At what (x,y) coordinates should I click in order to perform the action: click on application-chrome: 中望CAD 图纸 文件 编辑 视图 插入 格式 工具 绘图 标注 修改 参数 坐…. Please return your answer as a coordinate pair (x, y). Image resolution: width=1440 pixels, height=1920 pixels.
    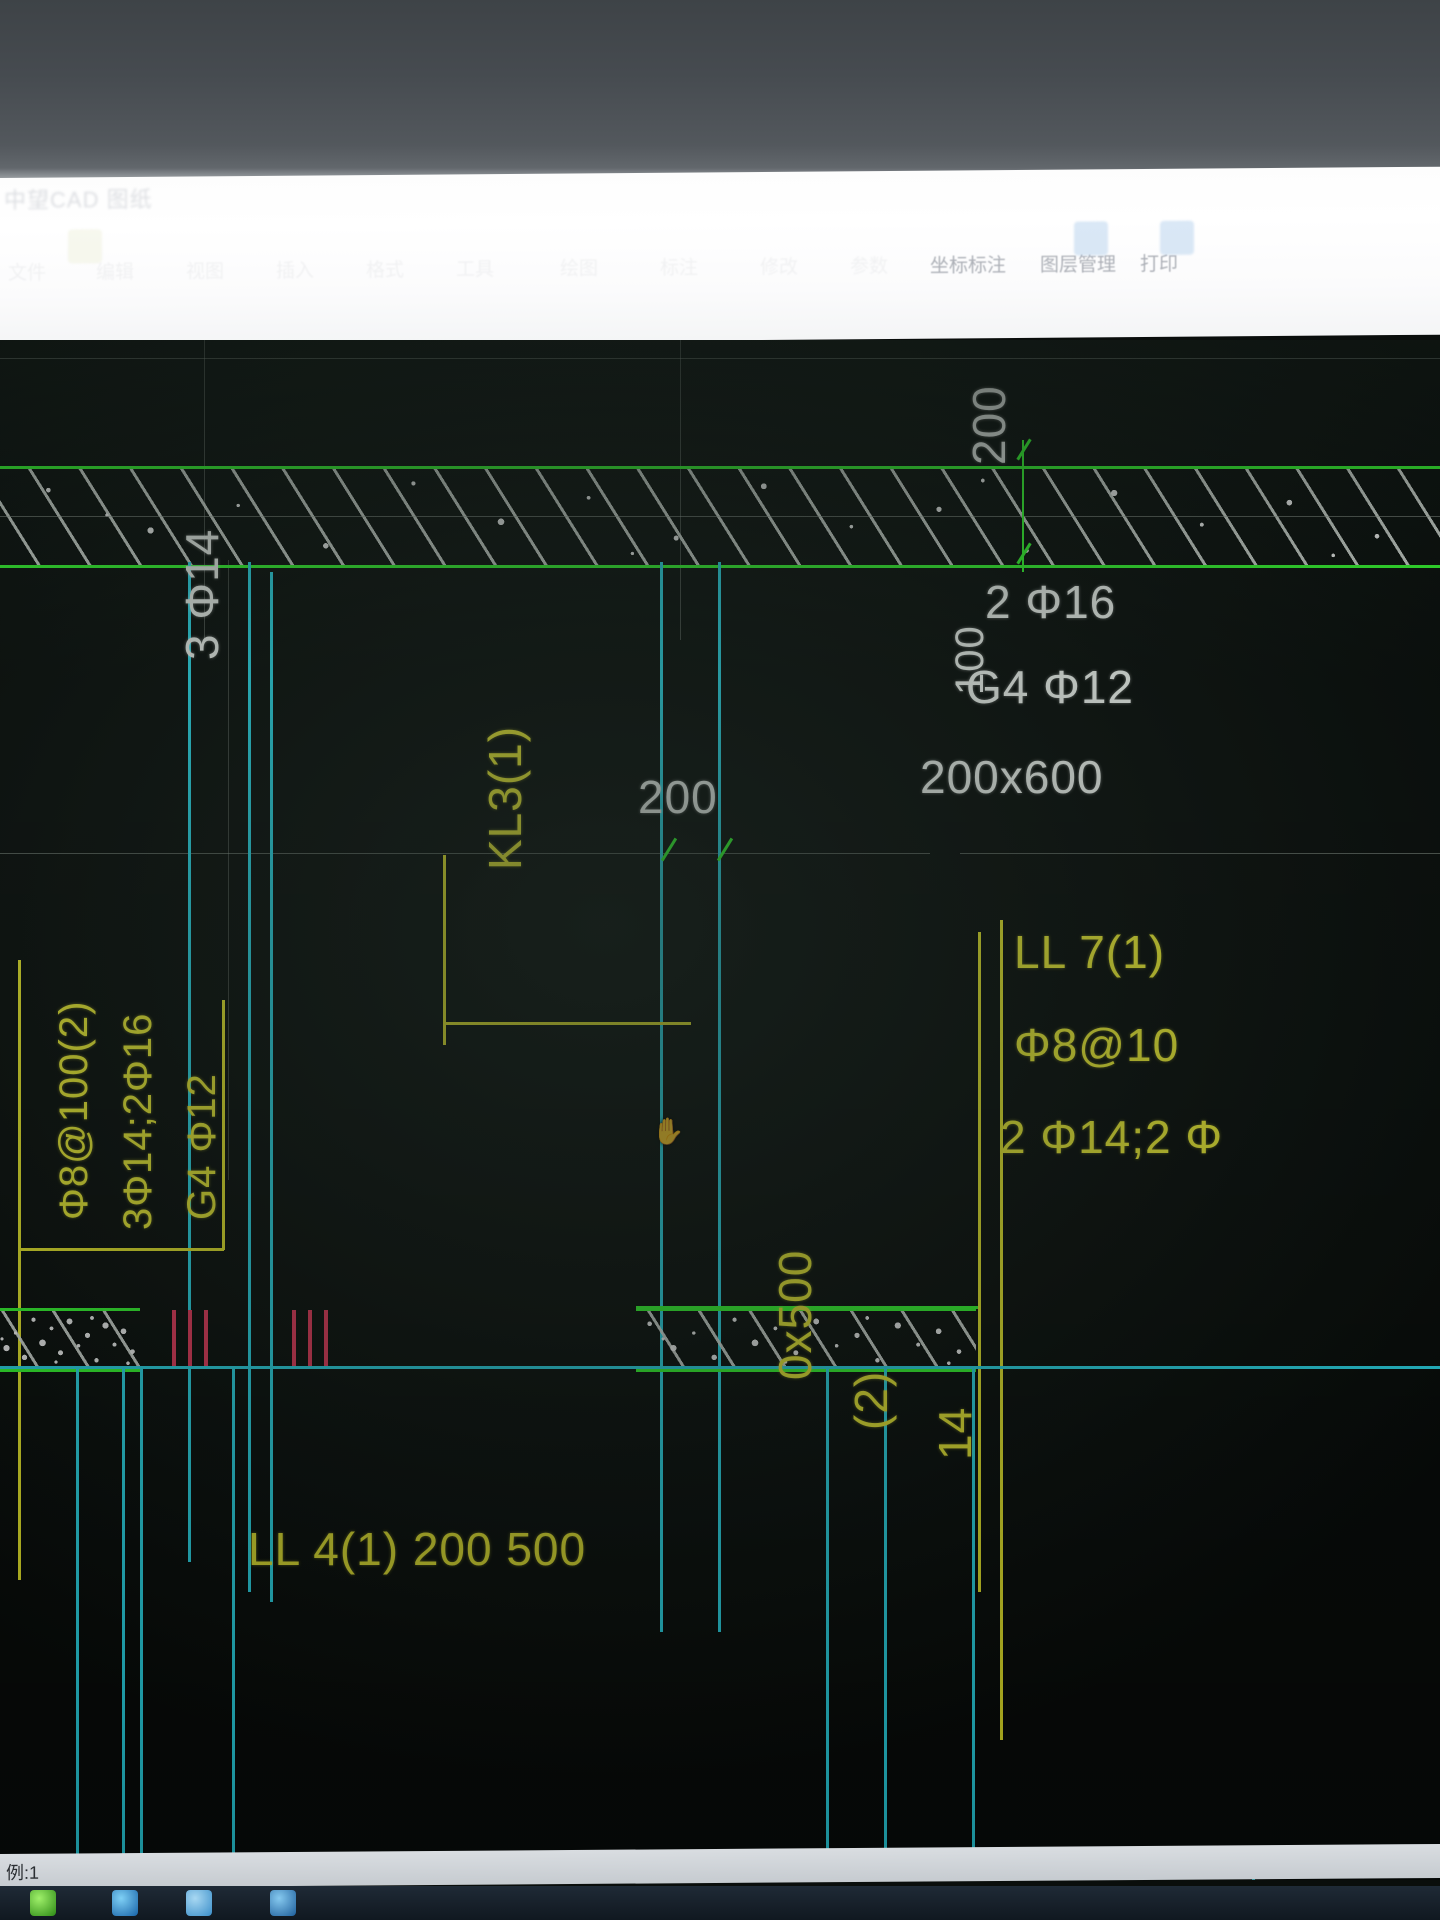
    Looking at the image, I should click on (720, 256).